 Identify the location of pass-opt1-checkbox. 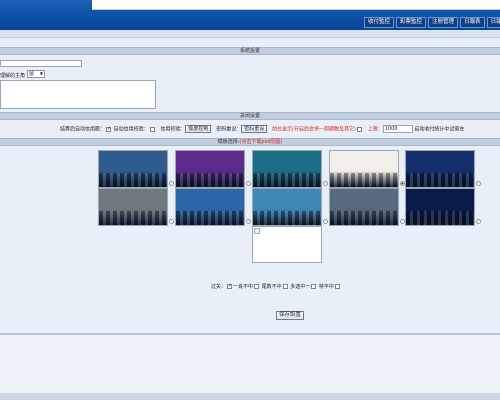
(229, 286).